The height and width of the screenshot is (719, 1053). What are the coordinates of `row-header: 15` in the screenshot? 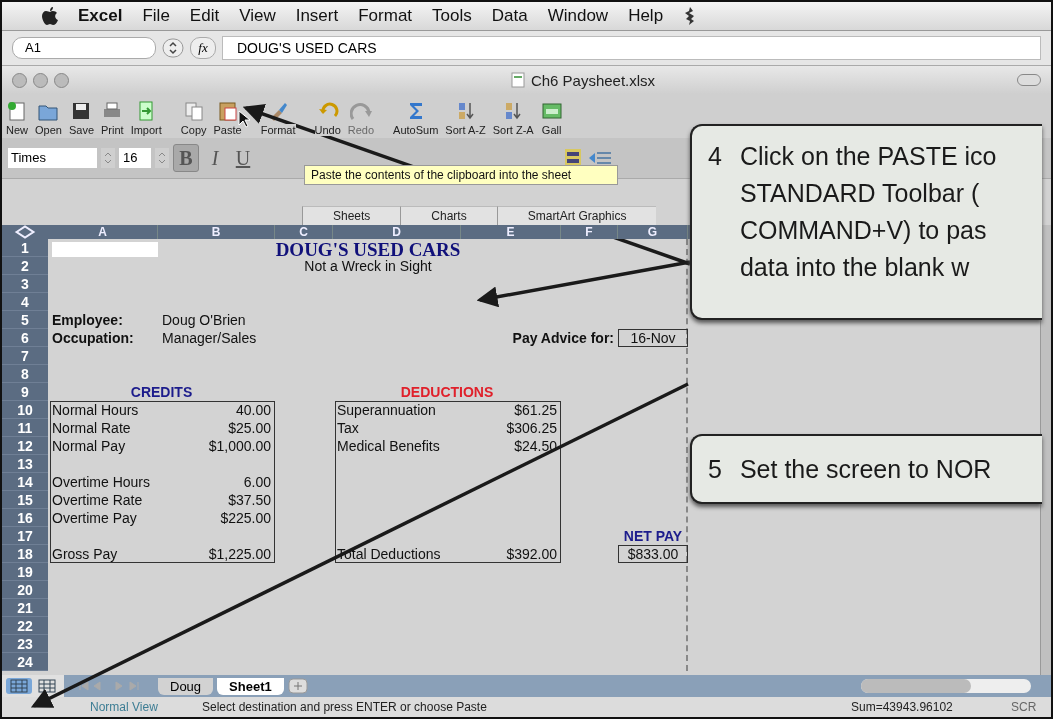 It's located at (25, 500).